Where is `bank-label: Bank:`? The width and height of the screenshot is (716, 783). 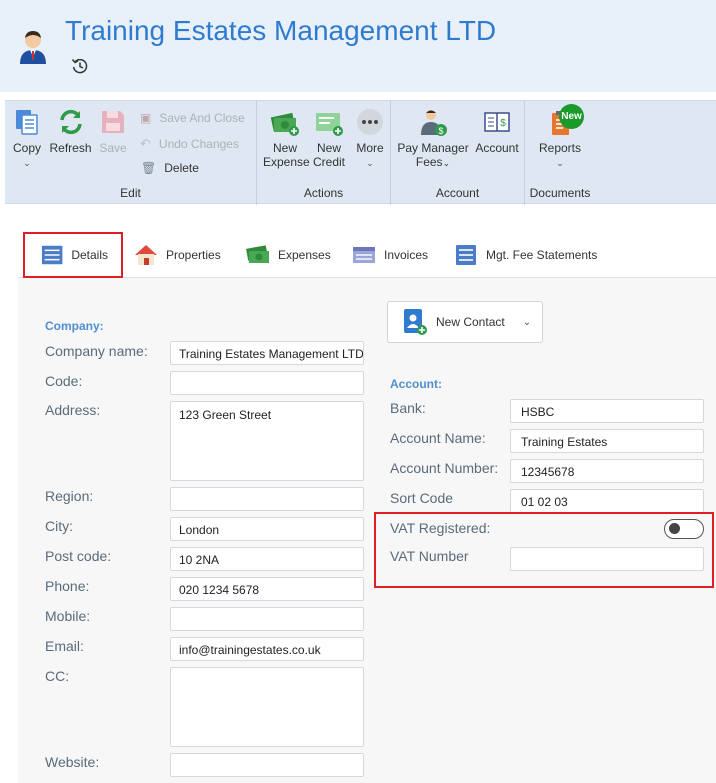 bank-label: Bank: is located at coordinates (408, 408).